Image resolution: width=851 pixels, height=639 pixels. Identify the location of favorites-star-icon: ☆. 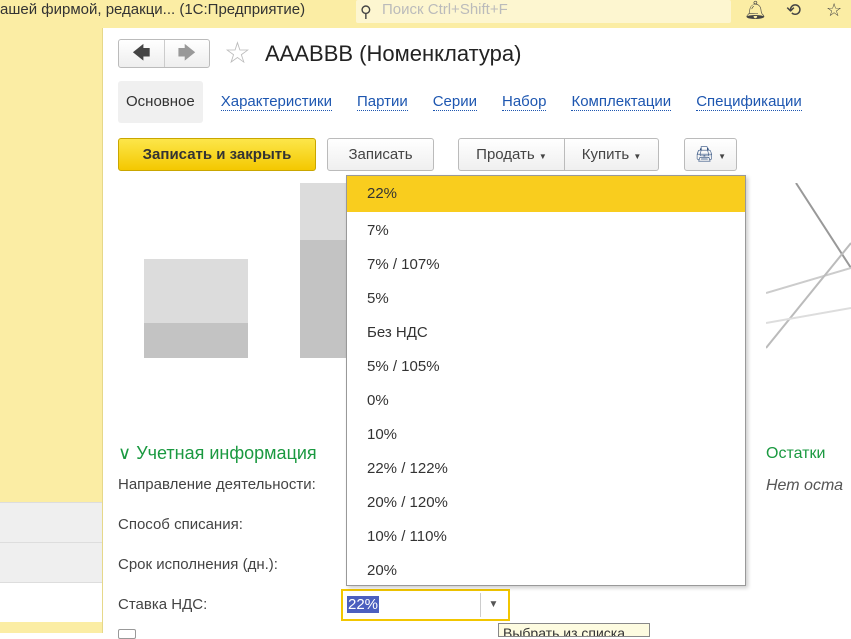
(834, 10).